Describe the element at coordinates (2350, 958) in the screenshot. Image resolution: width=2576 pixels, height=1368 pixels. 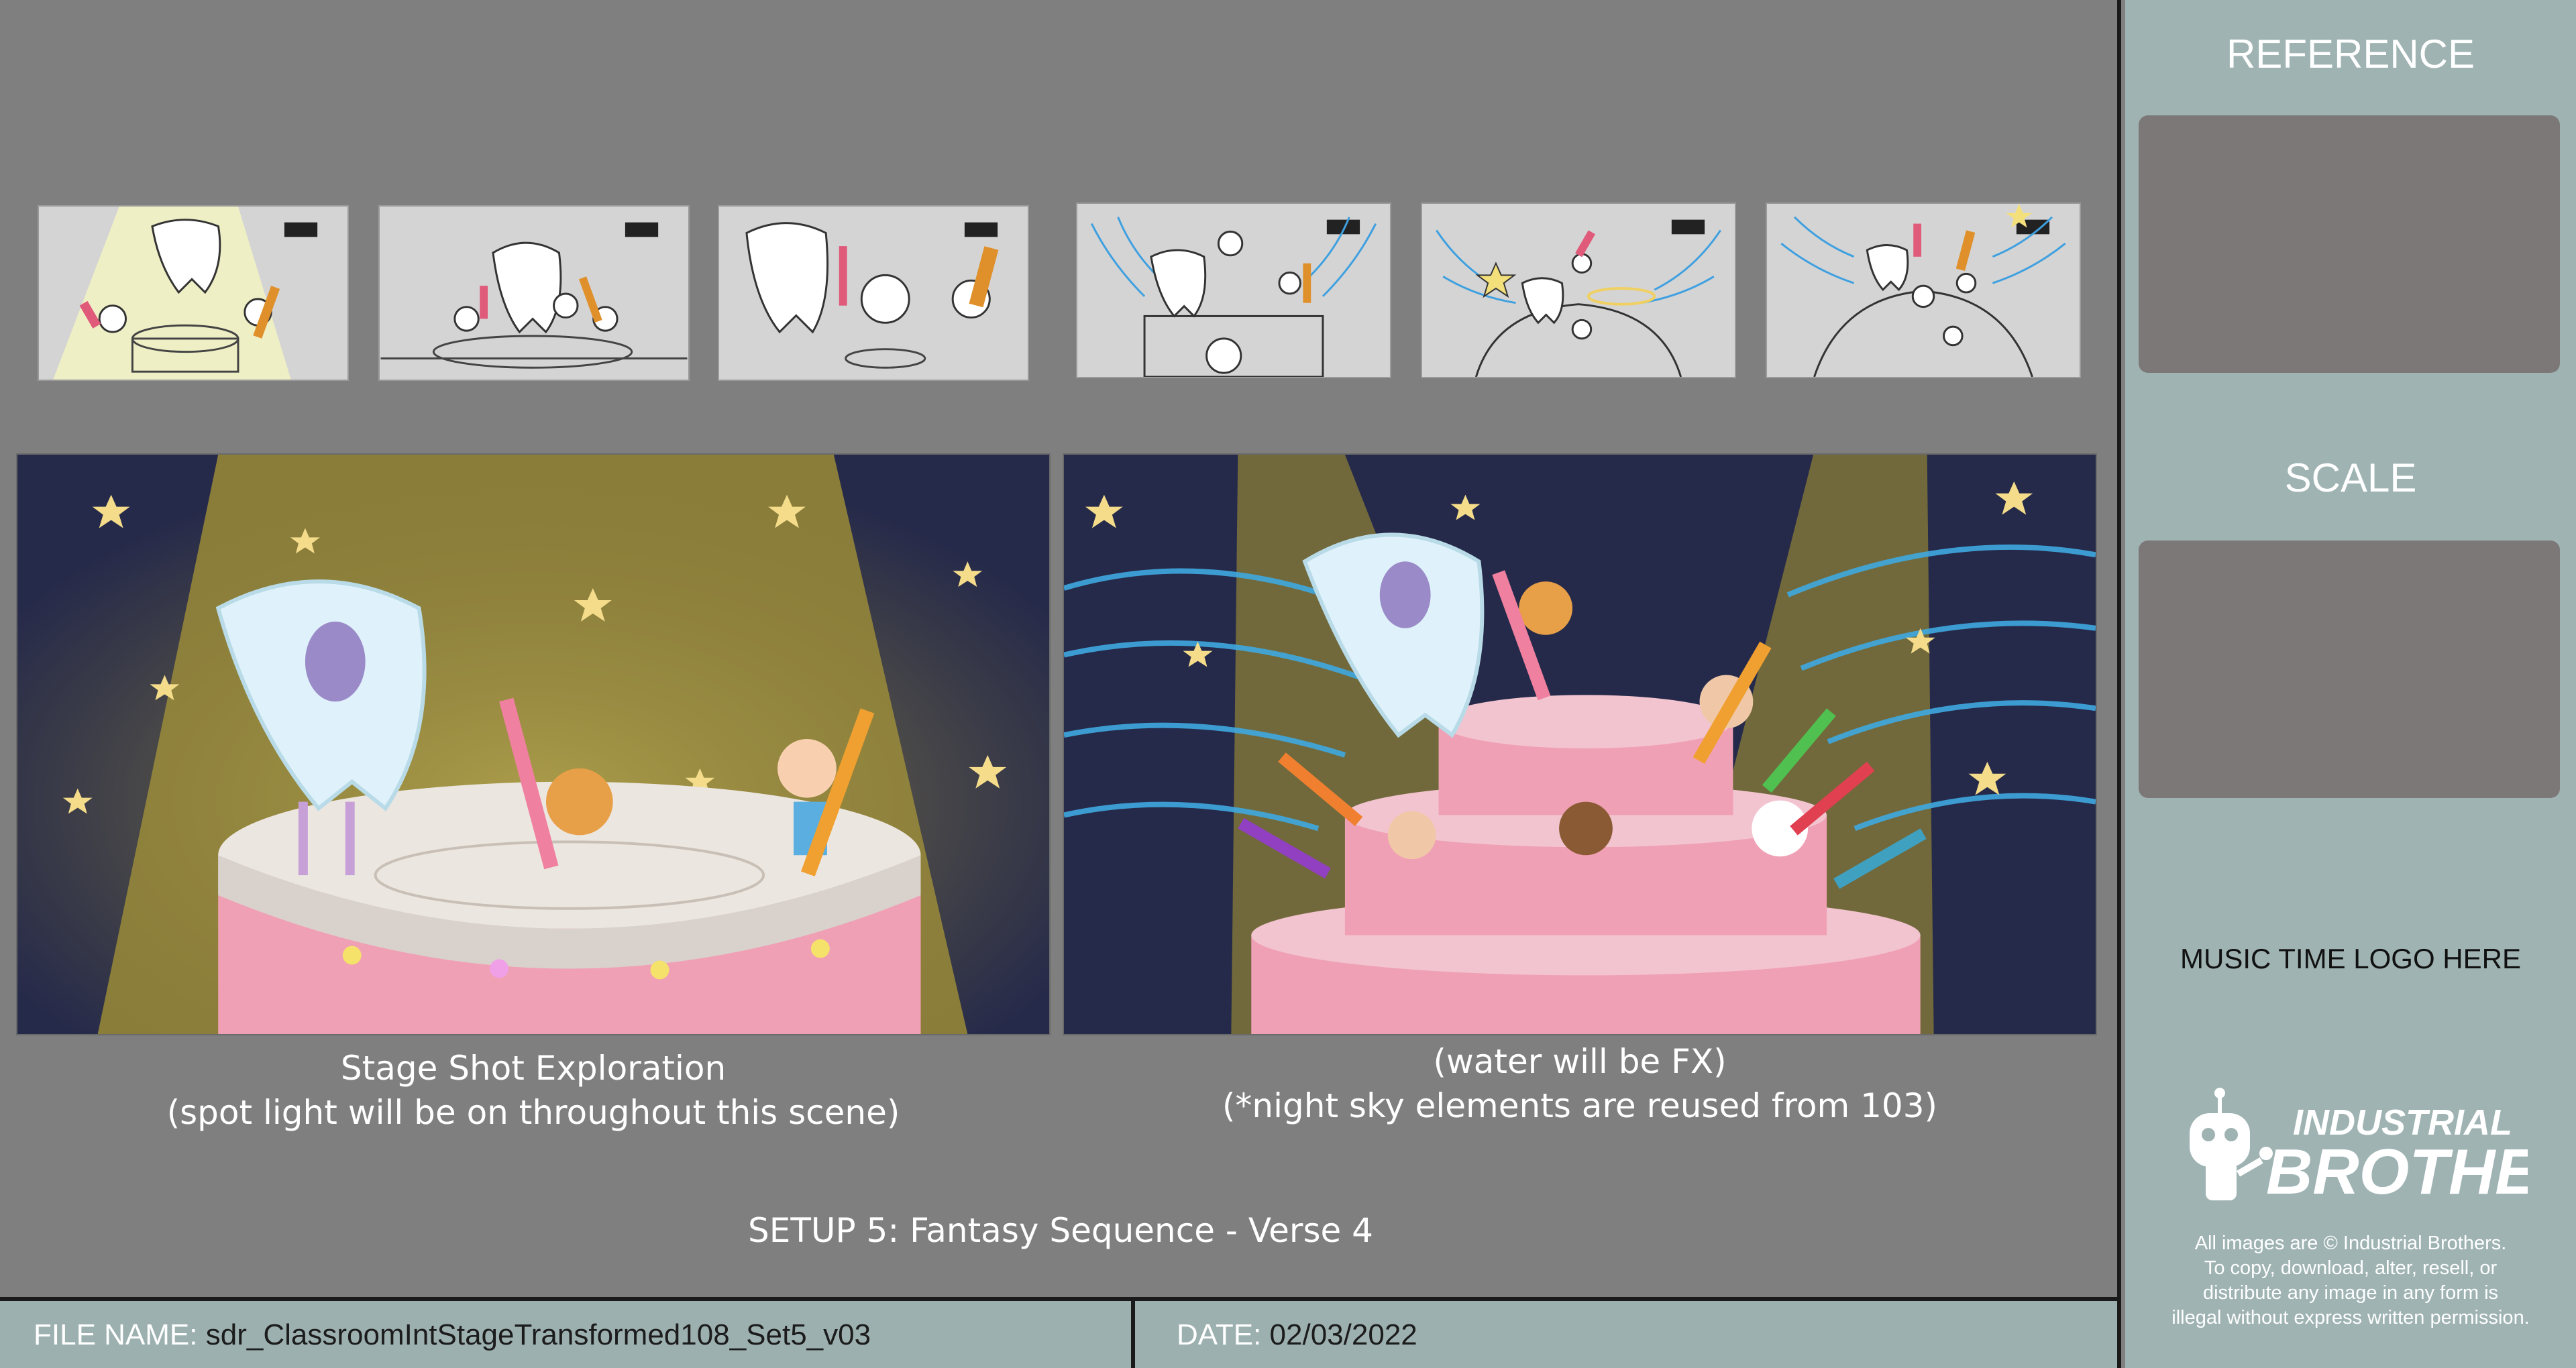
I see `music-time-logo-placeholder: MUSIC TIME LOGO HERE` at that location.